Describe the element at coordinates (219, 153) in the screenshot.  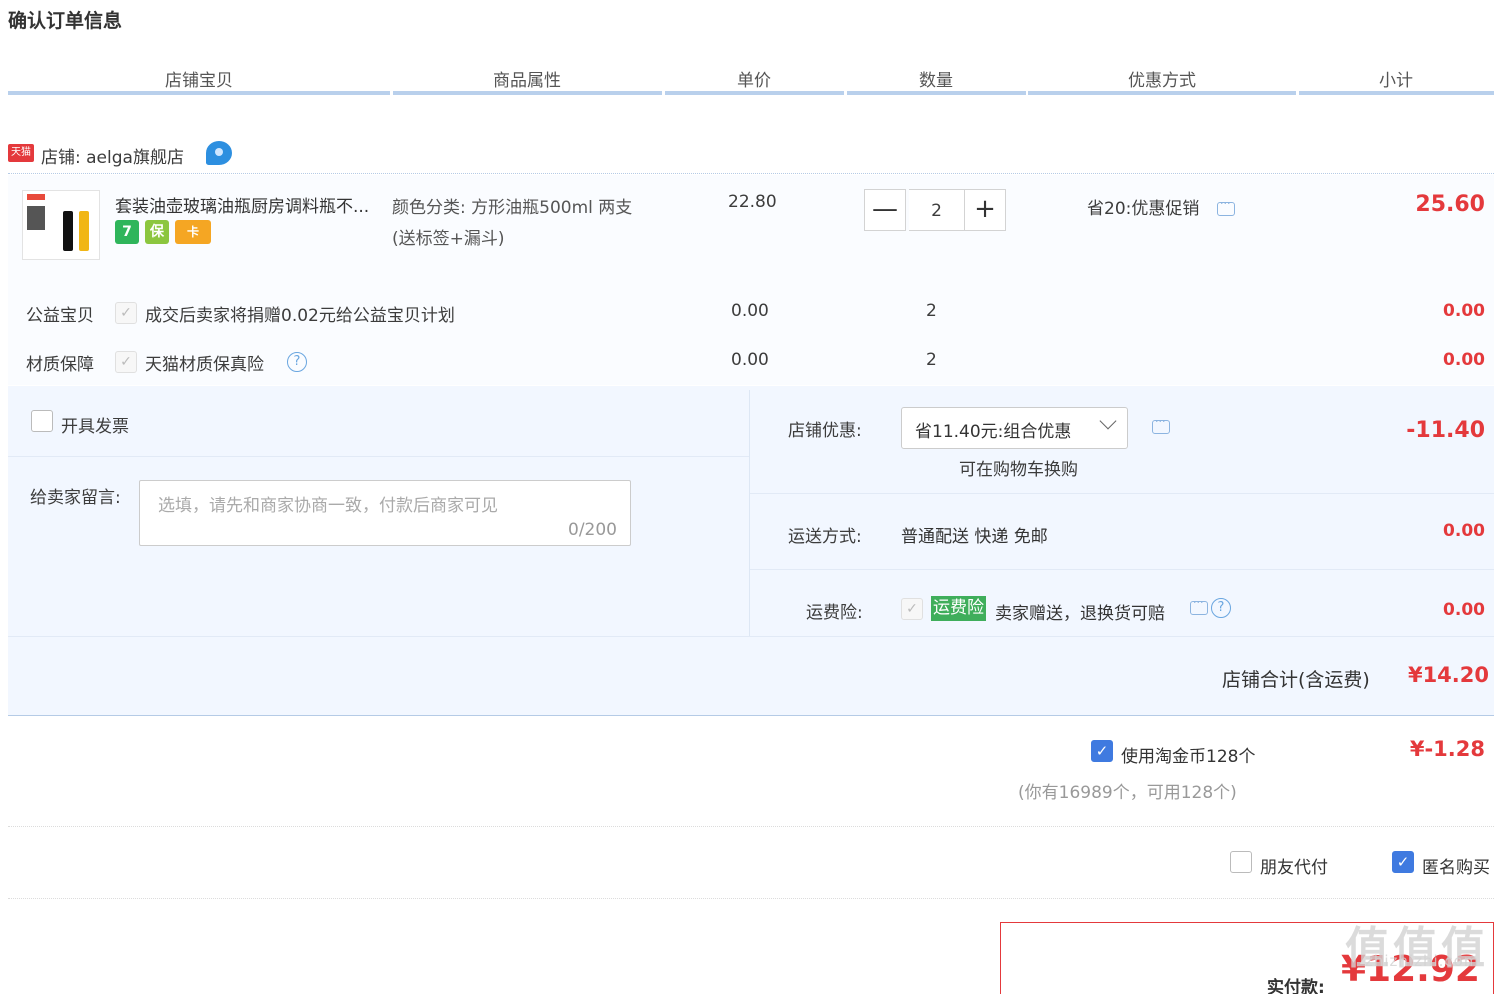
I see `wangwang-chat-icon` at that location.